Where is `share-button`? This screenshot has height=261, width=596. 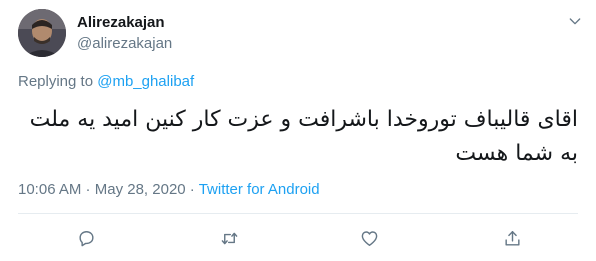
share-button is located at coordinates (512, 238).